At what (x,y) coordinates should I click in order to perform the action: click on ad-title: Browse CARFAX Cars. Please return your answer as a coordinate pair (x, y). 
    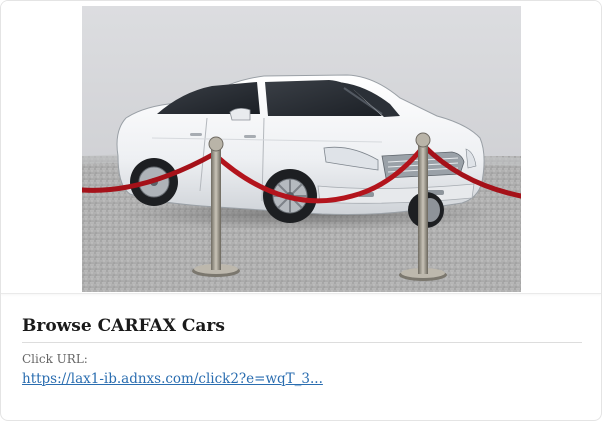
    Looking at the image, I should click on (302, 322).